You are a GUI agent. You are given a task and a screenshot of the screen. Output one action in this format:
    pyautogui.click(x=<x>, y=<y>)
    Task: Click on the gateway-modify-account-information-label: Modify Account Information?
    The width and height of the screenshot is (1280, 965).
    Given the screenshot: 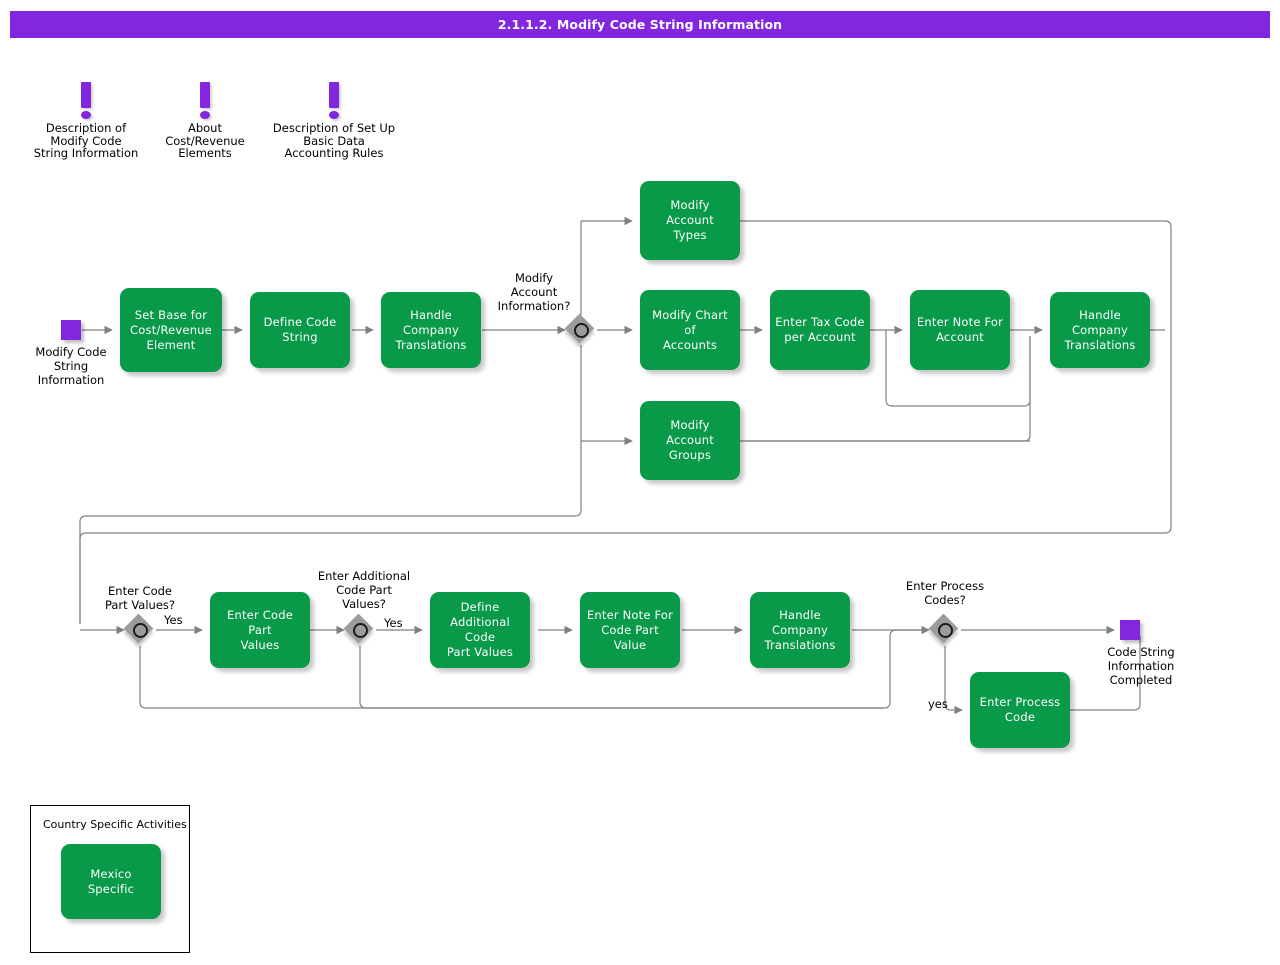 What is the action you would take?
    pyautogui.click(x=534, y=292)
    